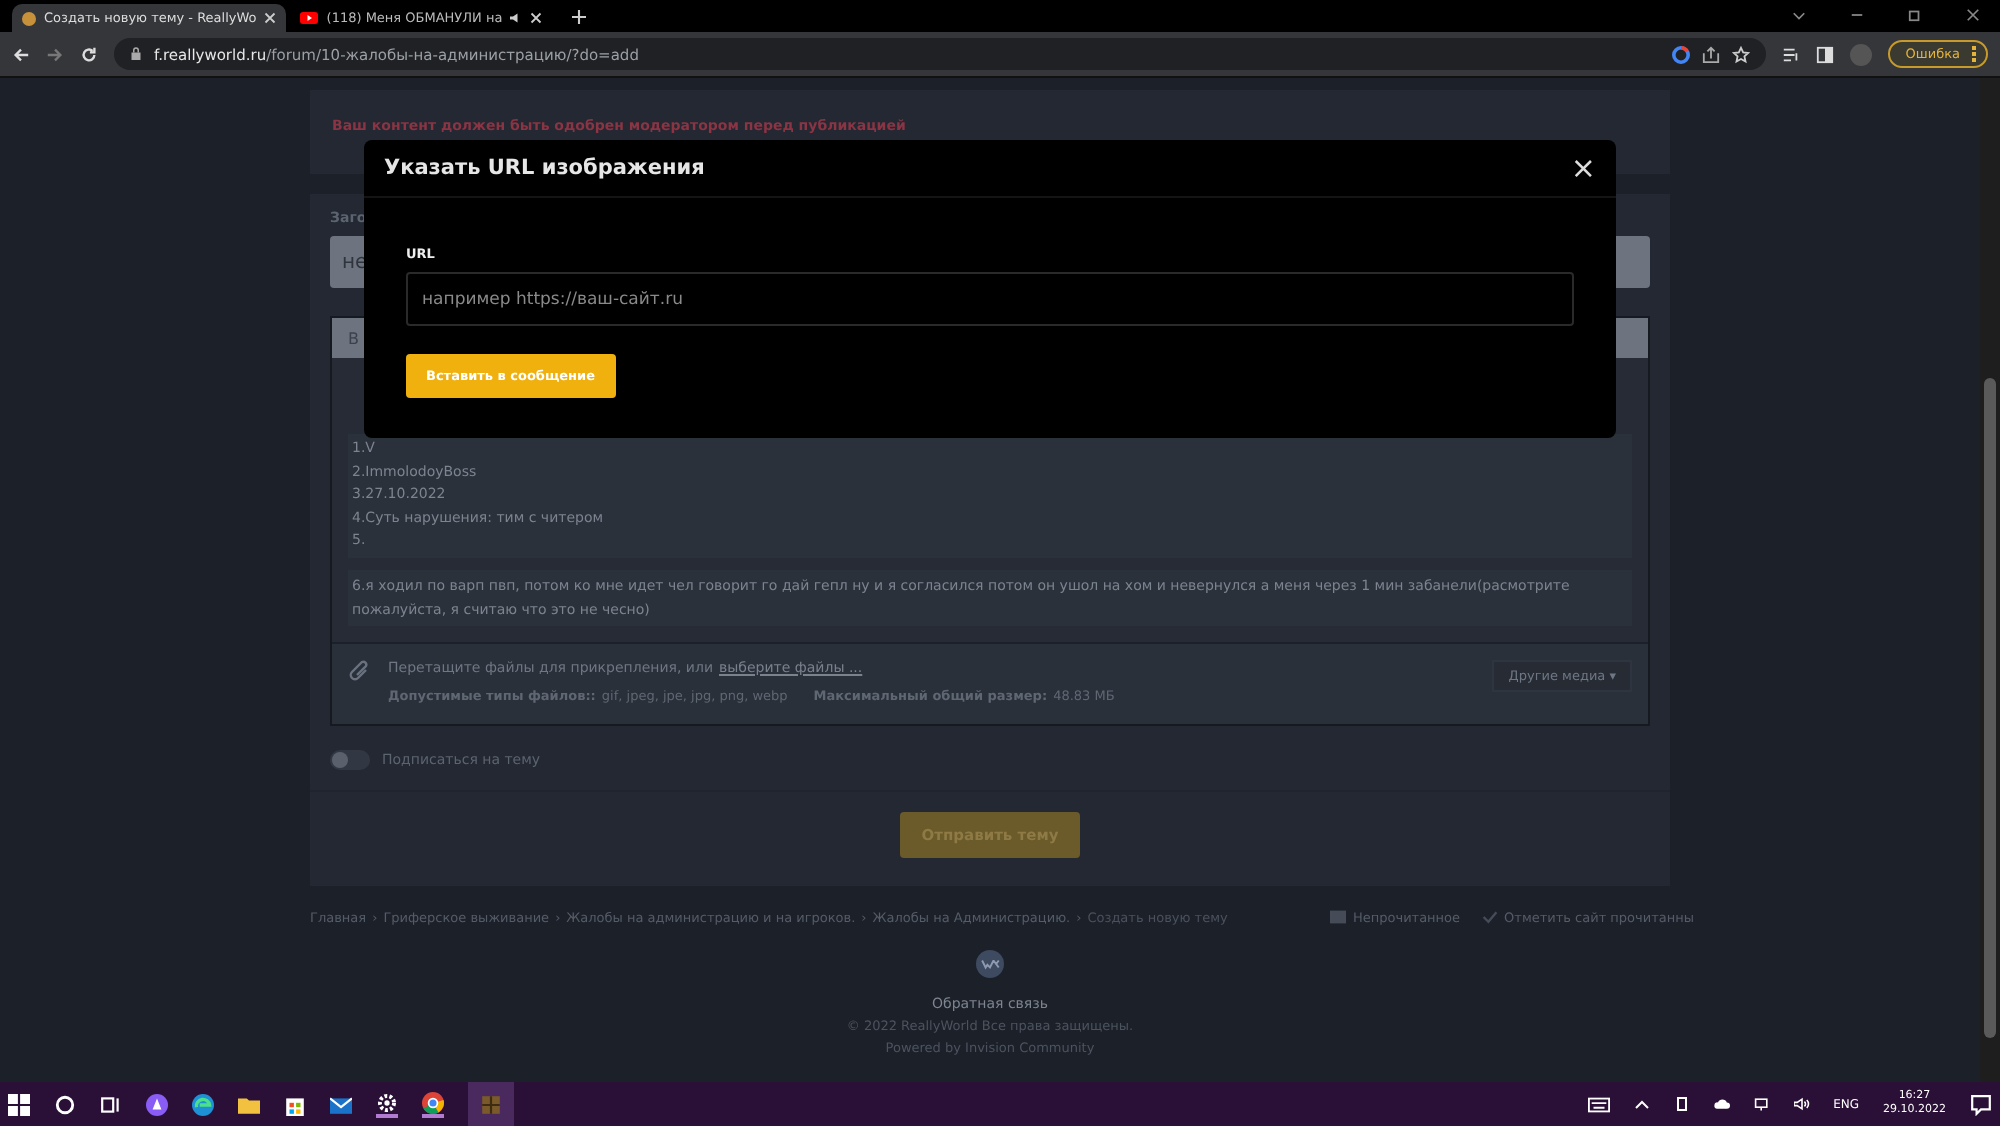 The image size is (2000, 1126). What do you see at coordinates (1824, 54) in the screenshot?
I see `sidebar-icon` at bounding box center [1824, 54].